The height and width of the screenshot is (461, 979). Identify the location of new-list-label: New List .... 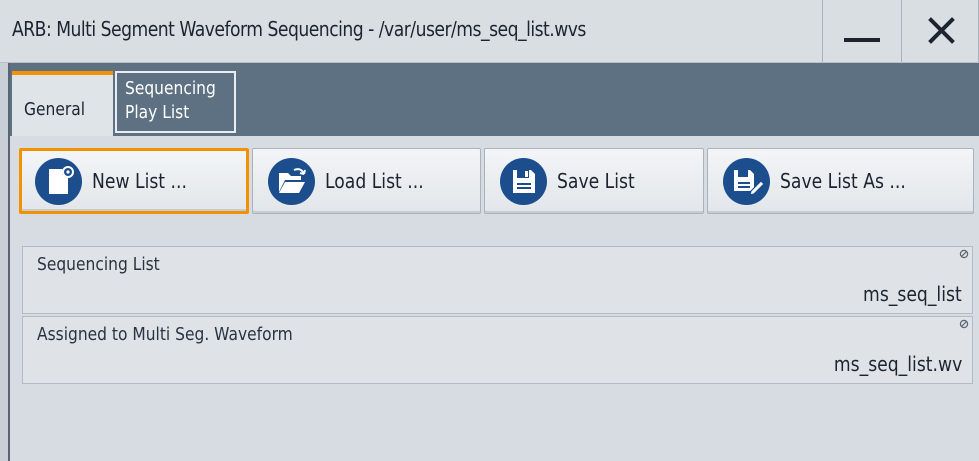
(139, 181).